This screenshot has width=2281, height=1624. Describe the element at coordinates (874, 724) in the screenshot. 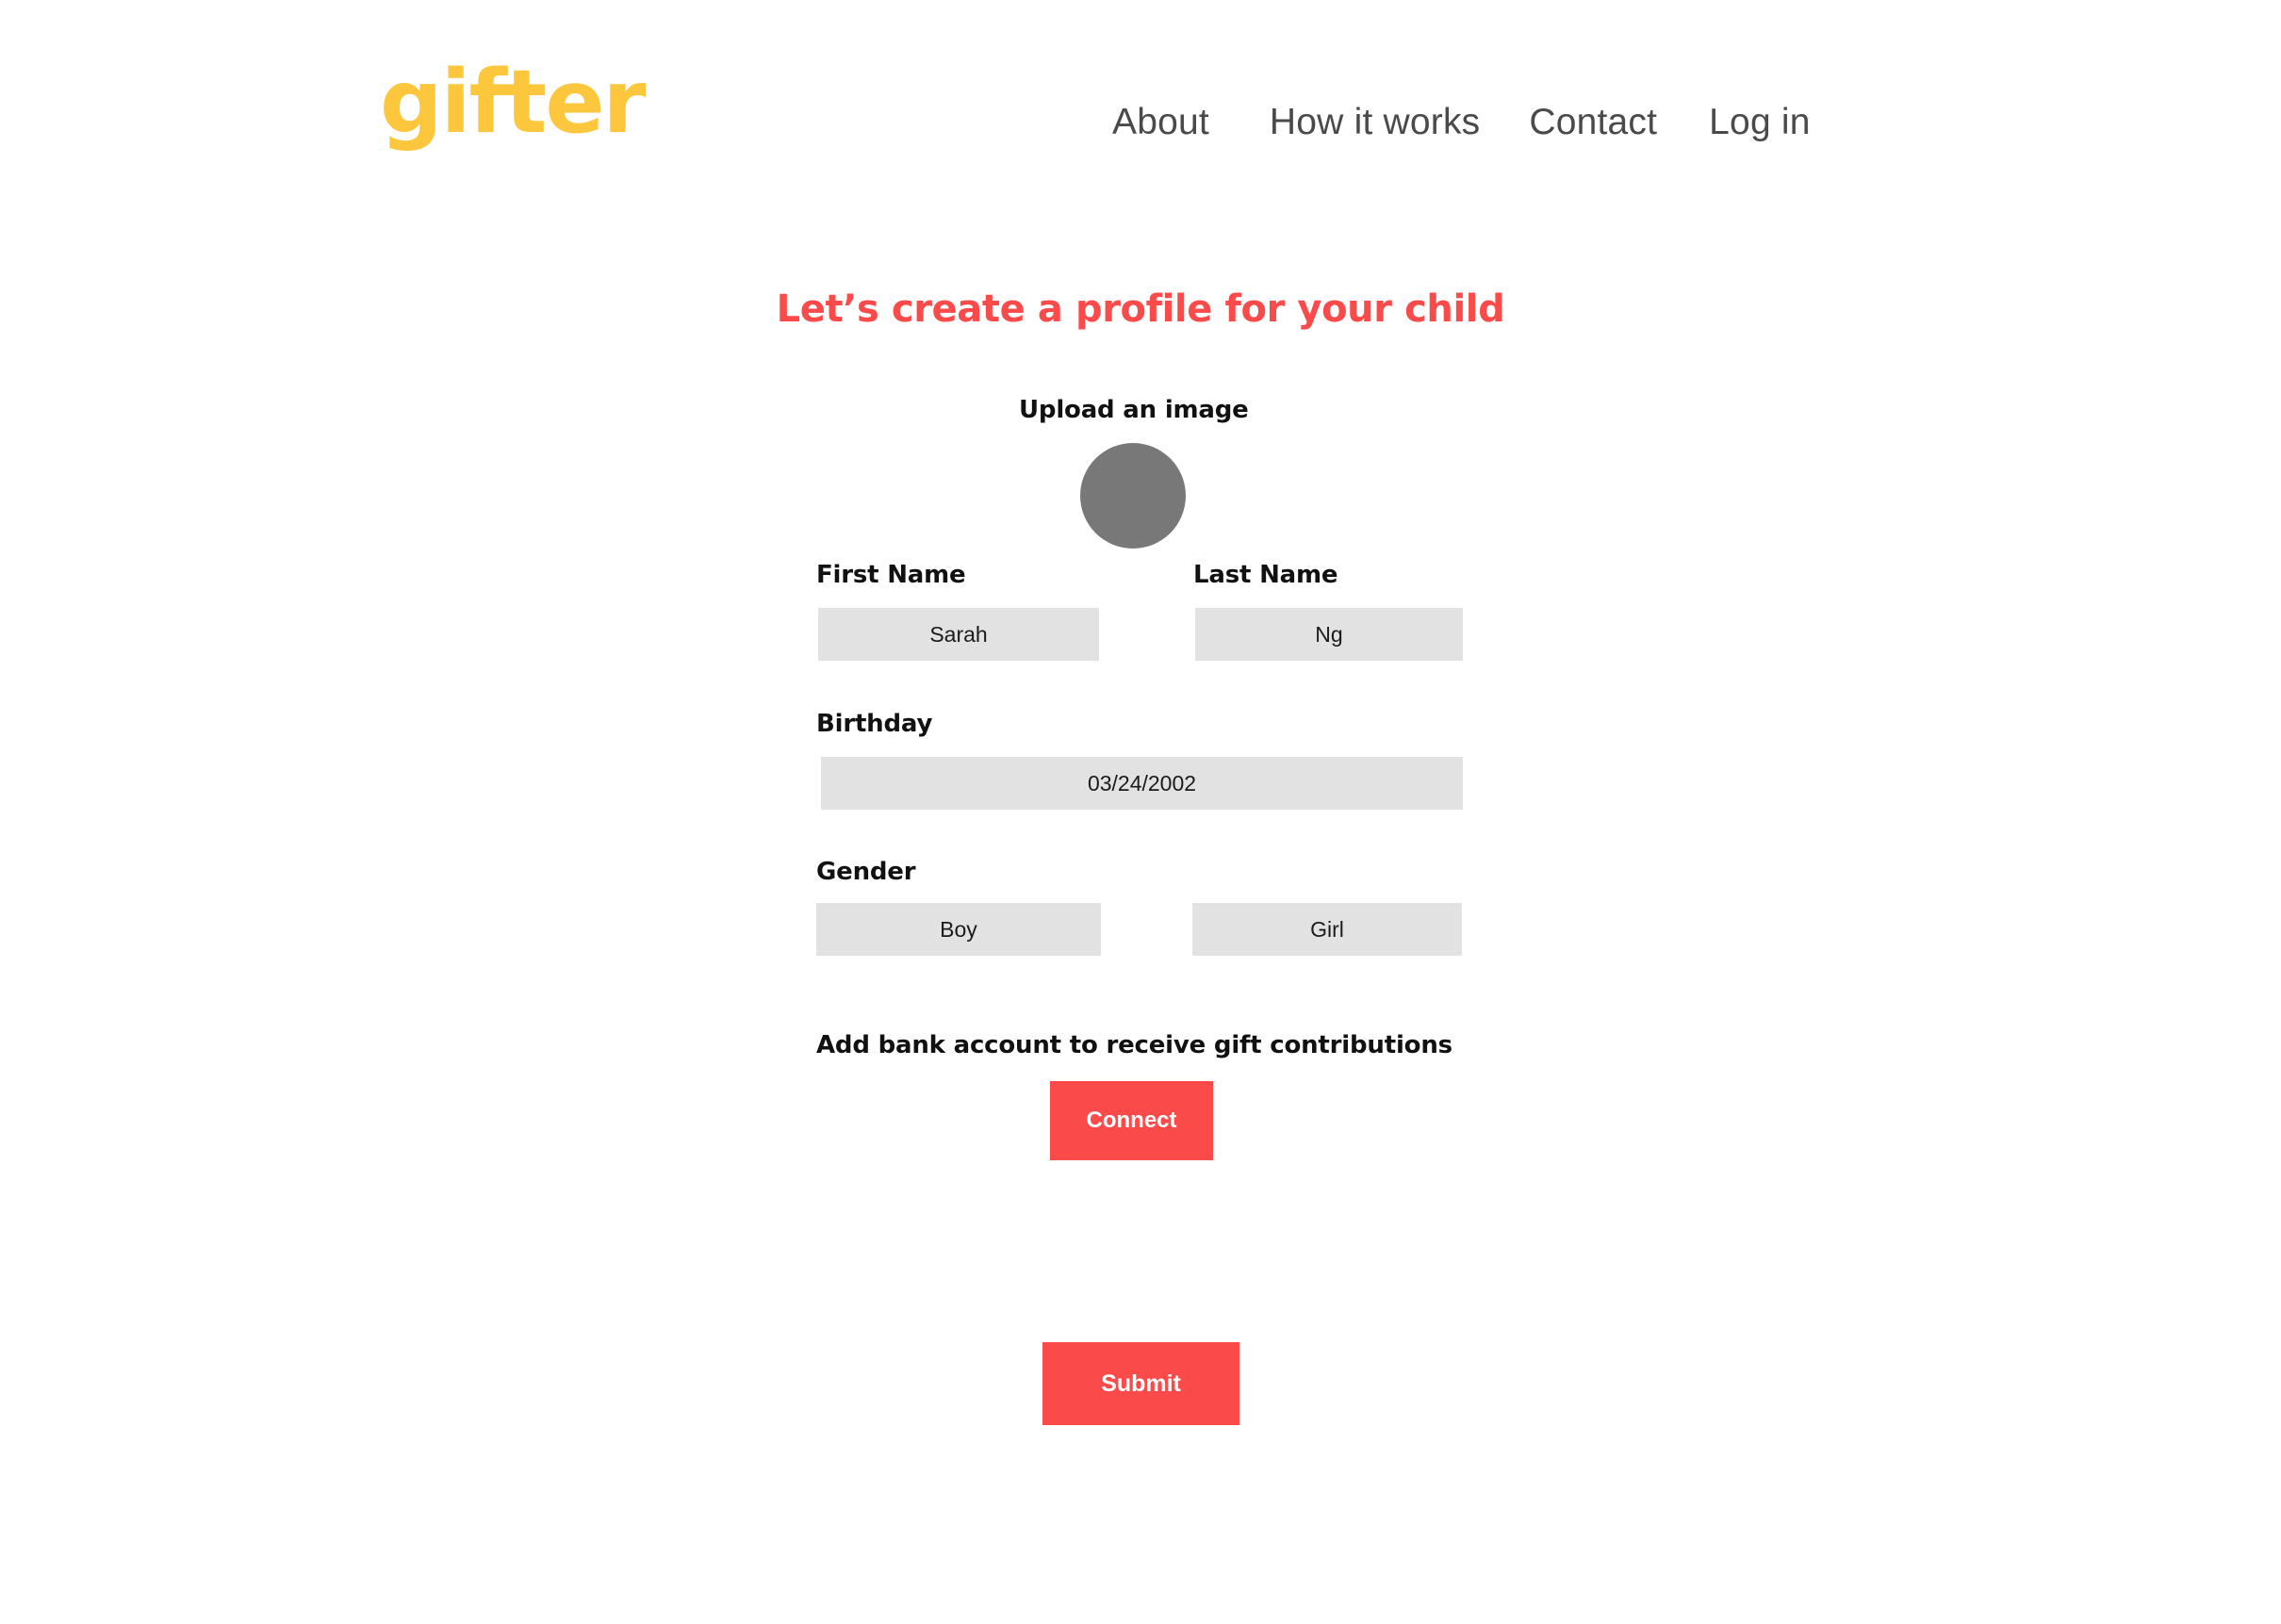

I see `birthday-label: Birthday` at that location.